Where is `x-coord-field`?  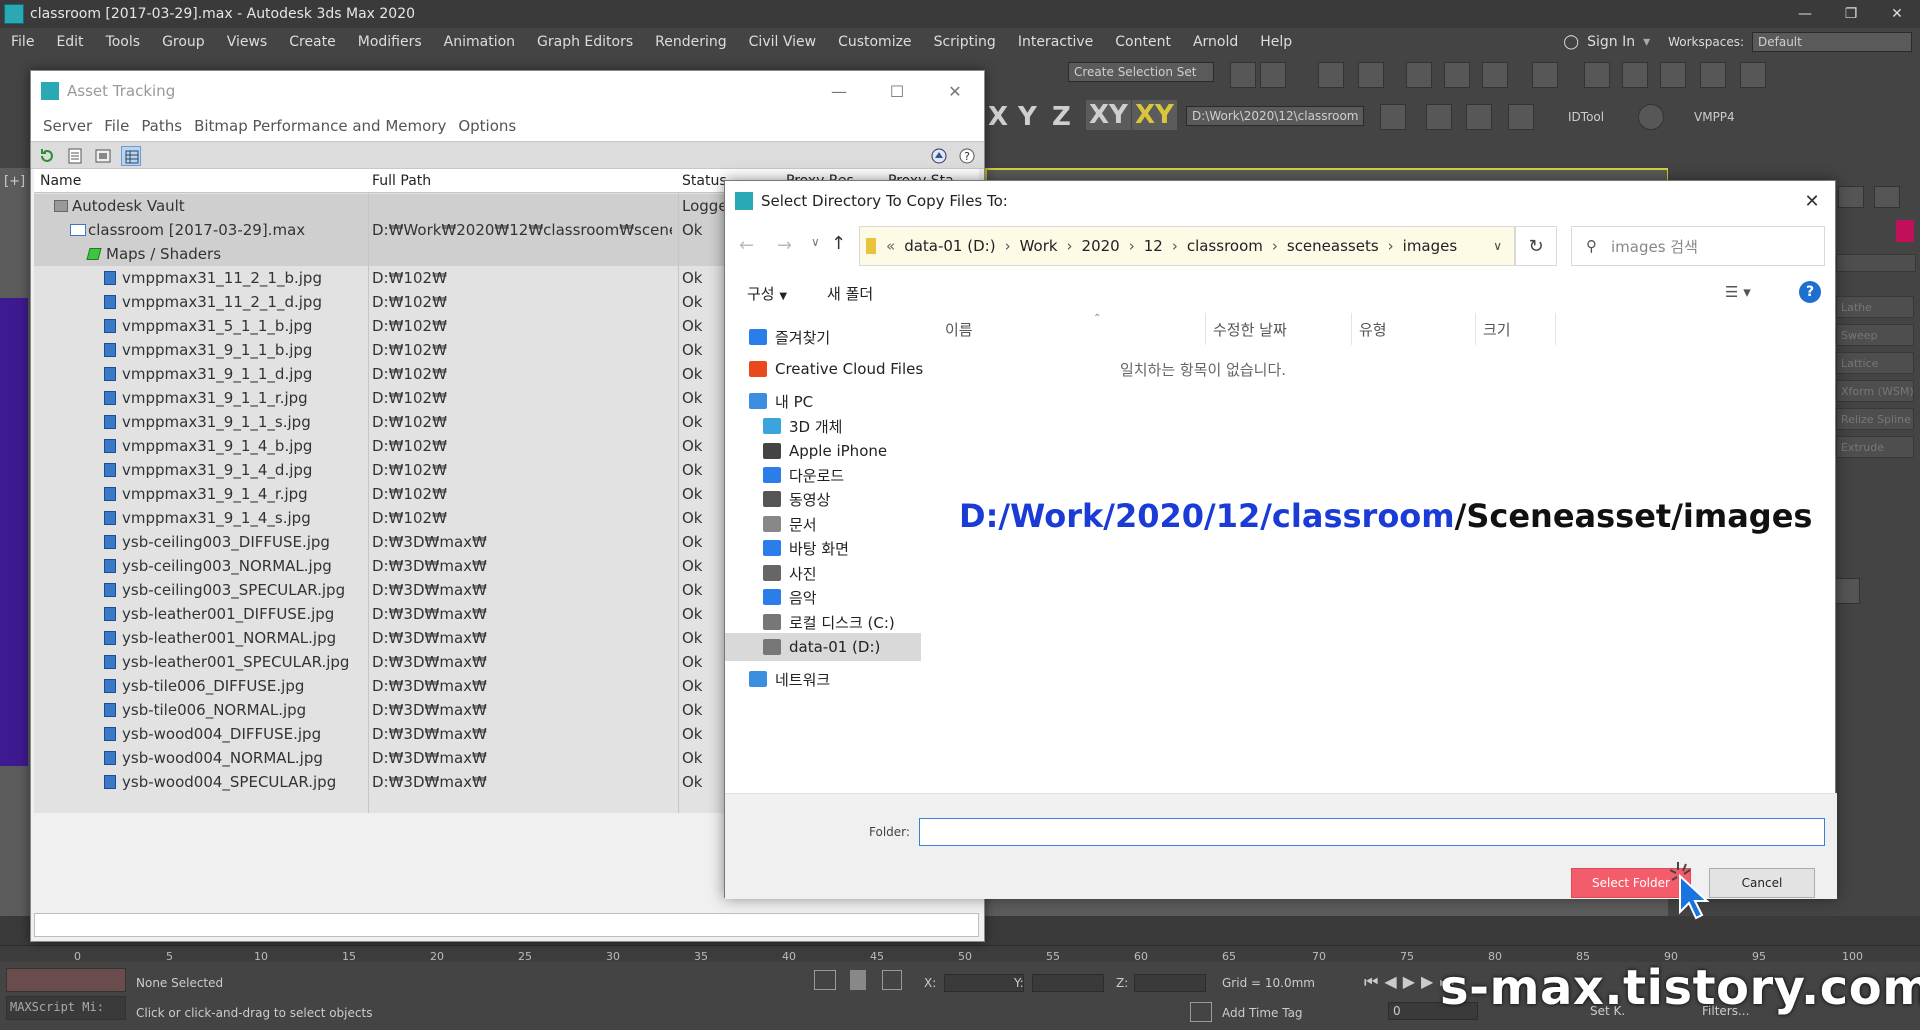
x-coord-field is located at coordinates (984, 983).